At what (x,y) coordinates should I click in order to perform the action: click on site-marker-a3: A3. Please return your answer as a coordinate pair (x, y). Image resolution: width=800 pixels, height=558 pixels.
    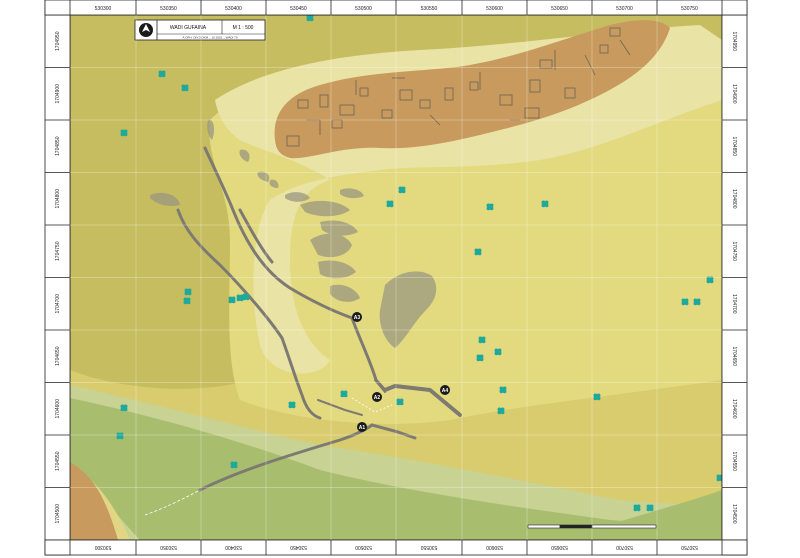
    Looking at the image, I should click on (357, 317).